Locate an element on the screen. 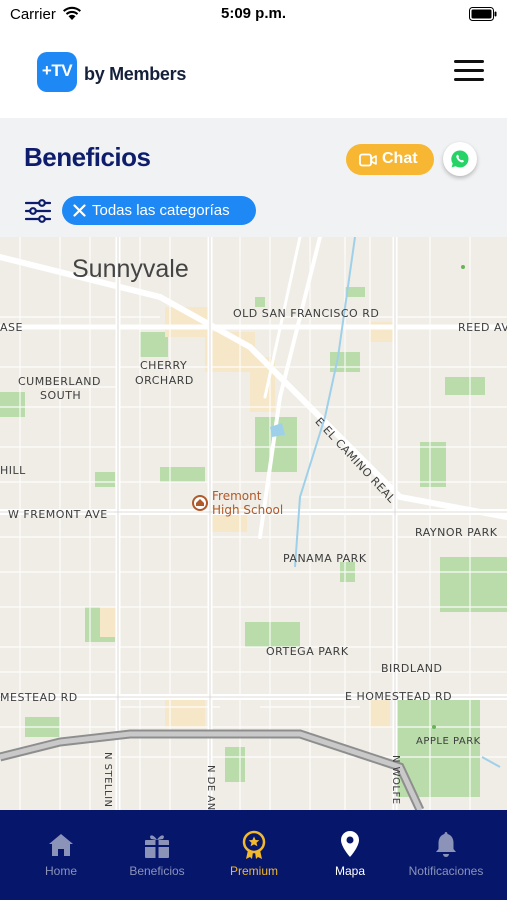 This screenshot has height=900, width=507. gift-icon is located at coordinates (157, 846).